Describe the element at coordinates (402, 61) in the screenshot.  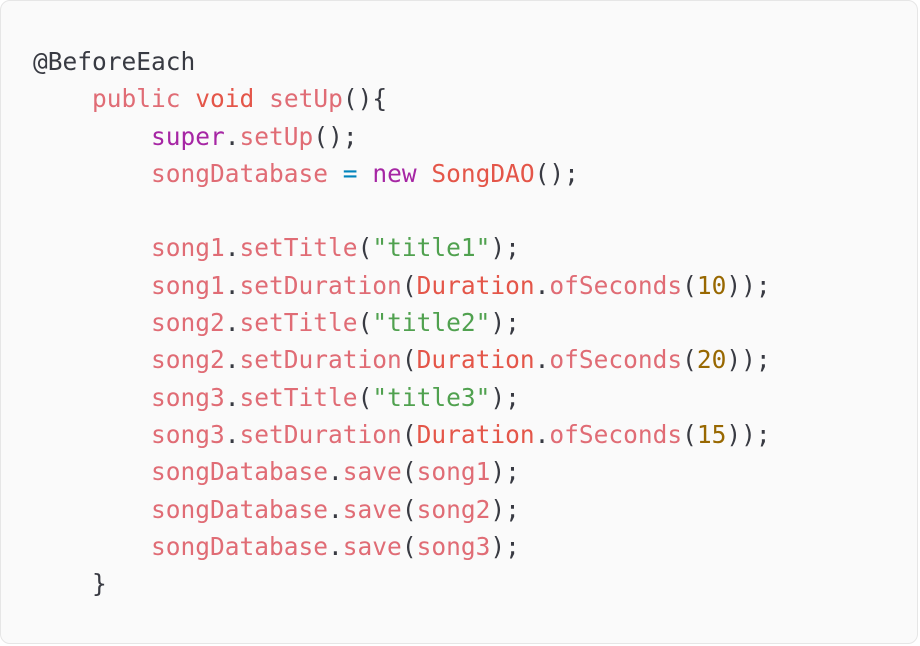
I see `code-line: @BeforeEach` at that location.